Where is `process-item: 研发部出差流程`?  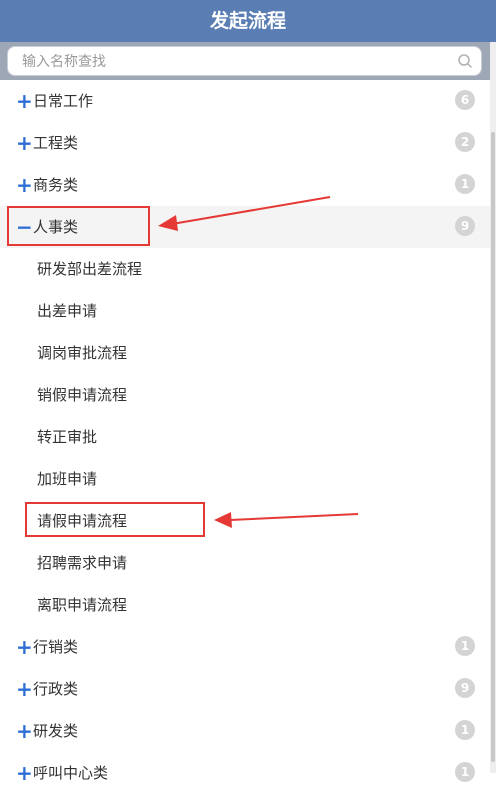 process-item: 研发部出差流程 is located at coordinates (245, 269).